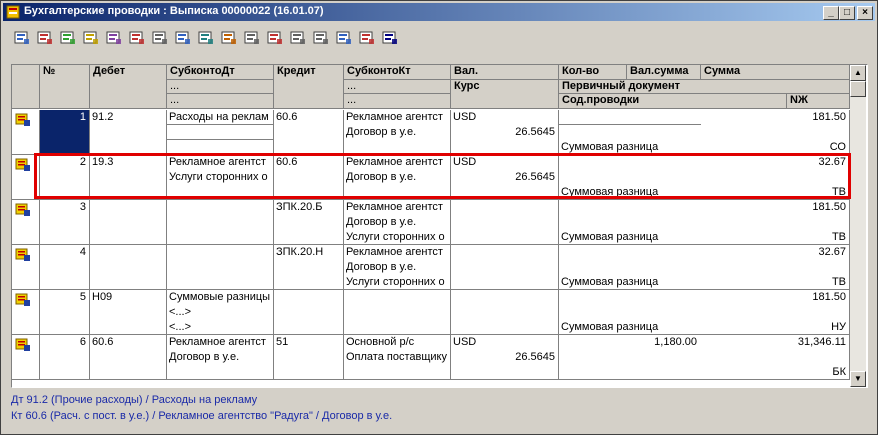 The image size is (878, 435). Describe the element at coordinates (858, 379) in the screenshot. I see `scroll-down-button: ▼` at that location.